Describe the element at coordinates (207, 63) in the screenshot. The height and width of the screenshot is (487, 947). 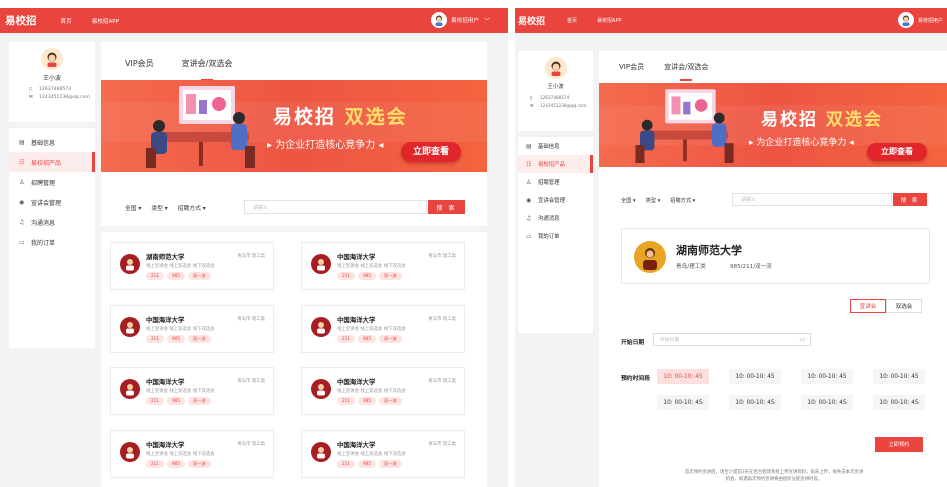
I see `tab-label: 宣讲会/双选会` at that location.